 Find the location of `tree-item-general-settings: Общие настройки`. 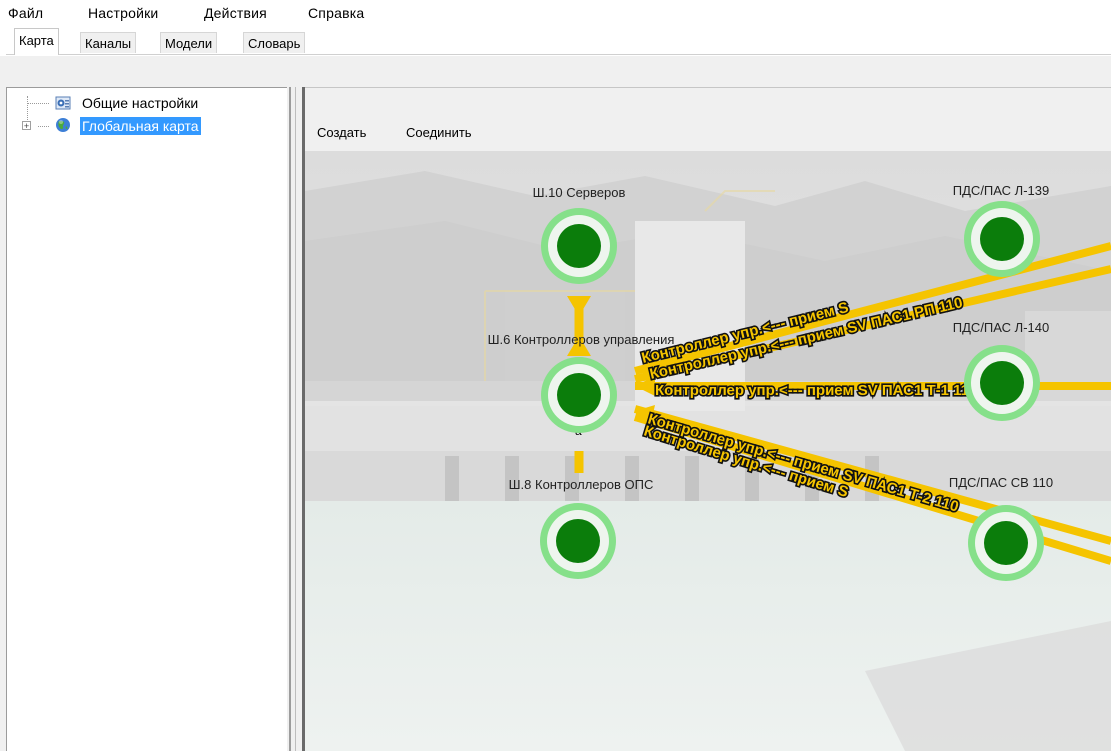

tree-item-general-settings: Общие настройки is located at coordinates (140, 103).